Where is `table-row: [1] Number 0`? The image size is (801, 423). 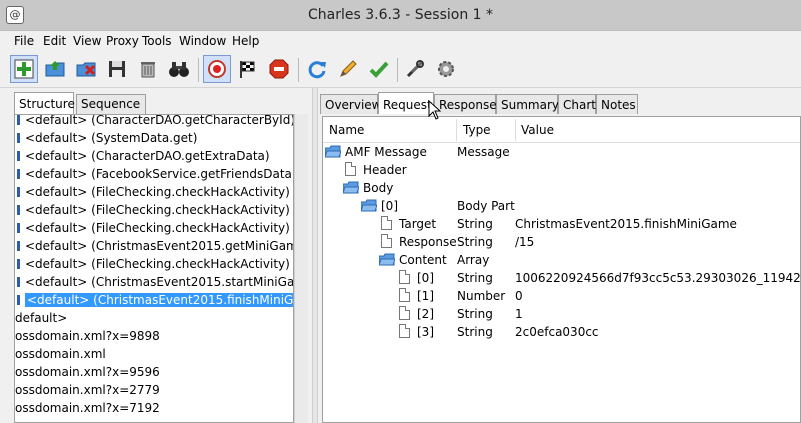
table-row: [1] Number 0 is located at coordinates (561, 296).